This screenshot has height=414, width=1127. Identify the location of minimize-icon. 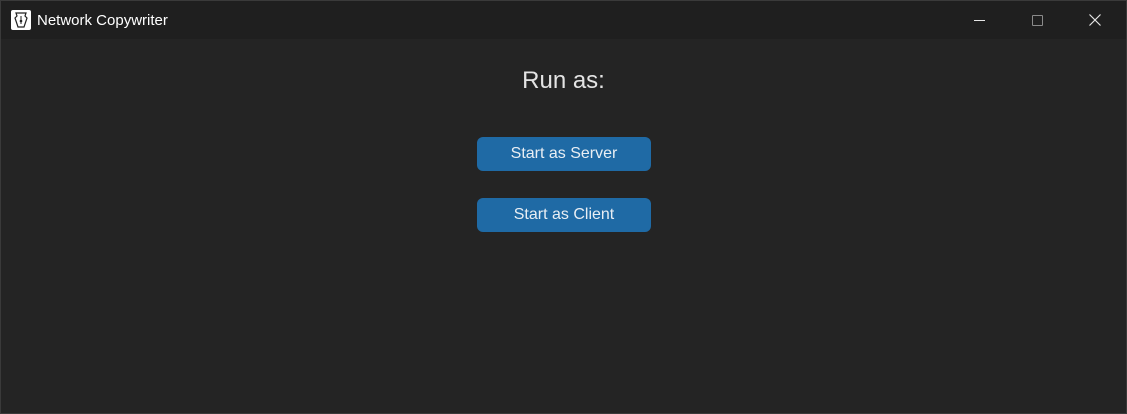
(979, 20).